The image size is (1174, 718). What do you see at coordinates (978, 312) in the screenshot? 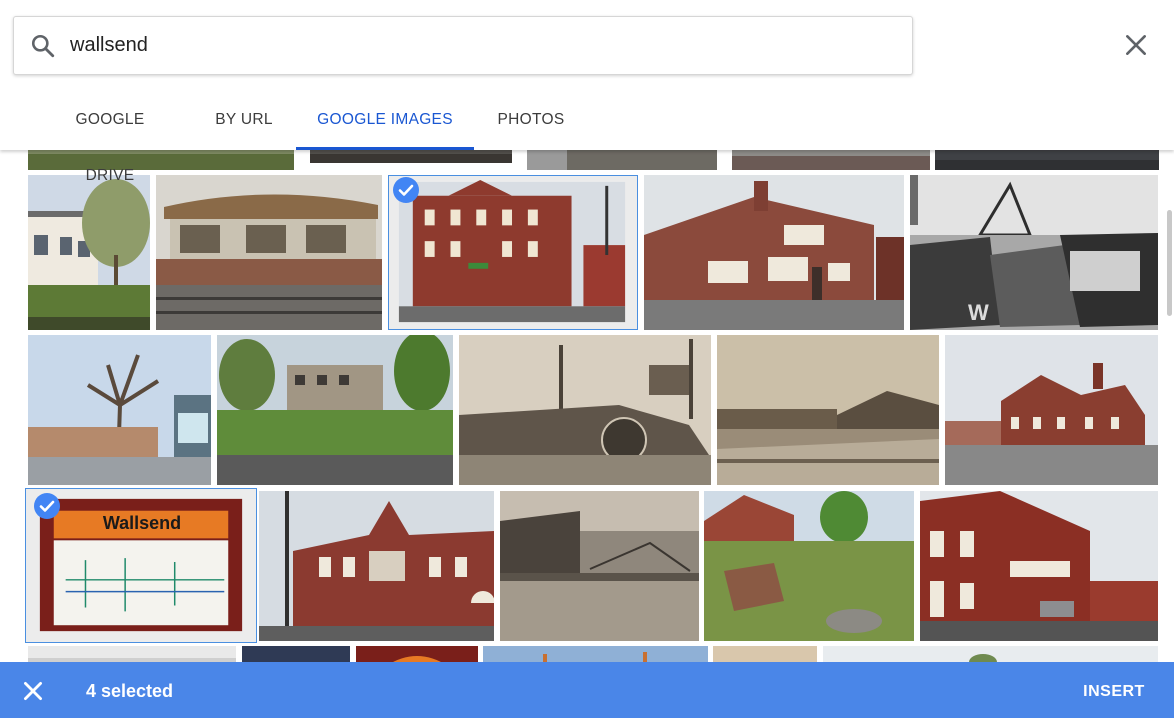
I see `svg-text: W` at bounding box center [978, 312].